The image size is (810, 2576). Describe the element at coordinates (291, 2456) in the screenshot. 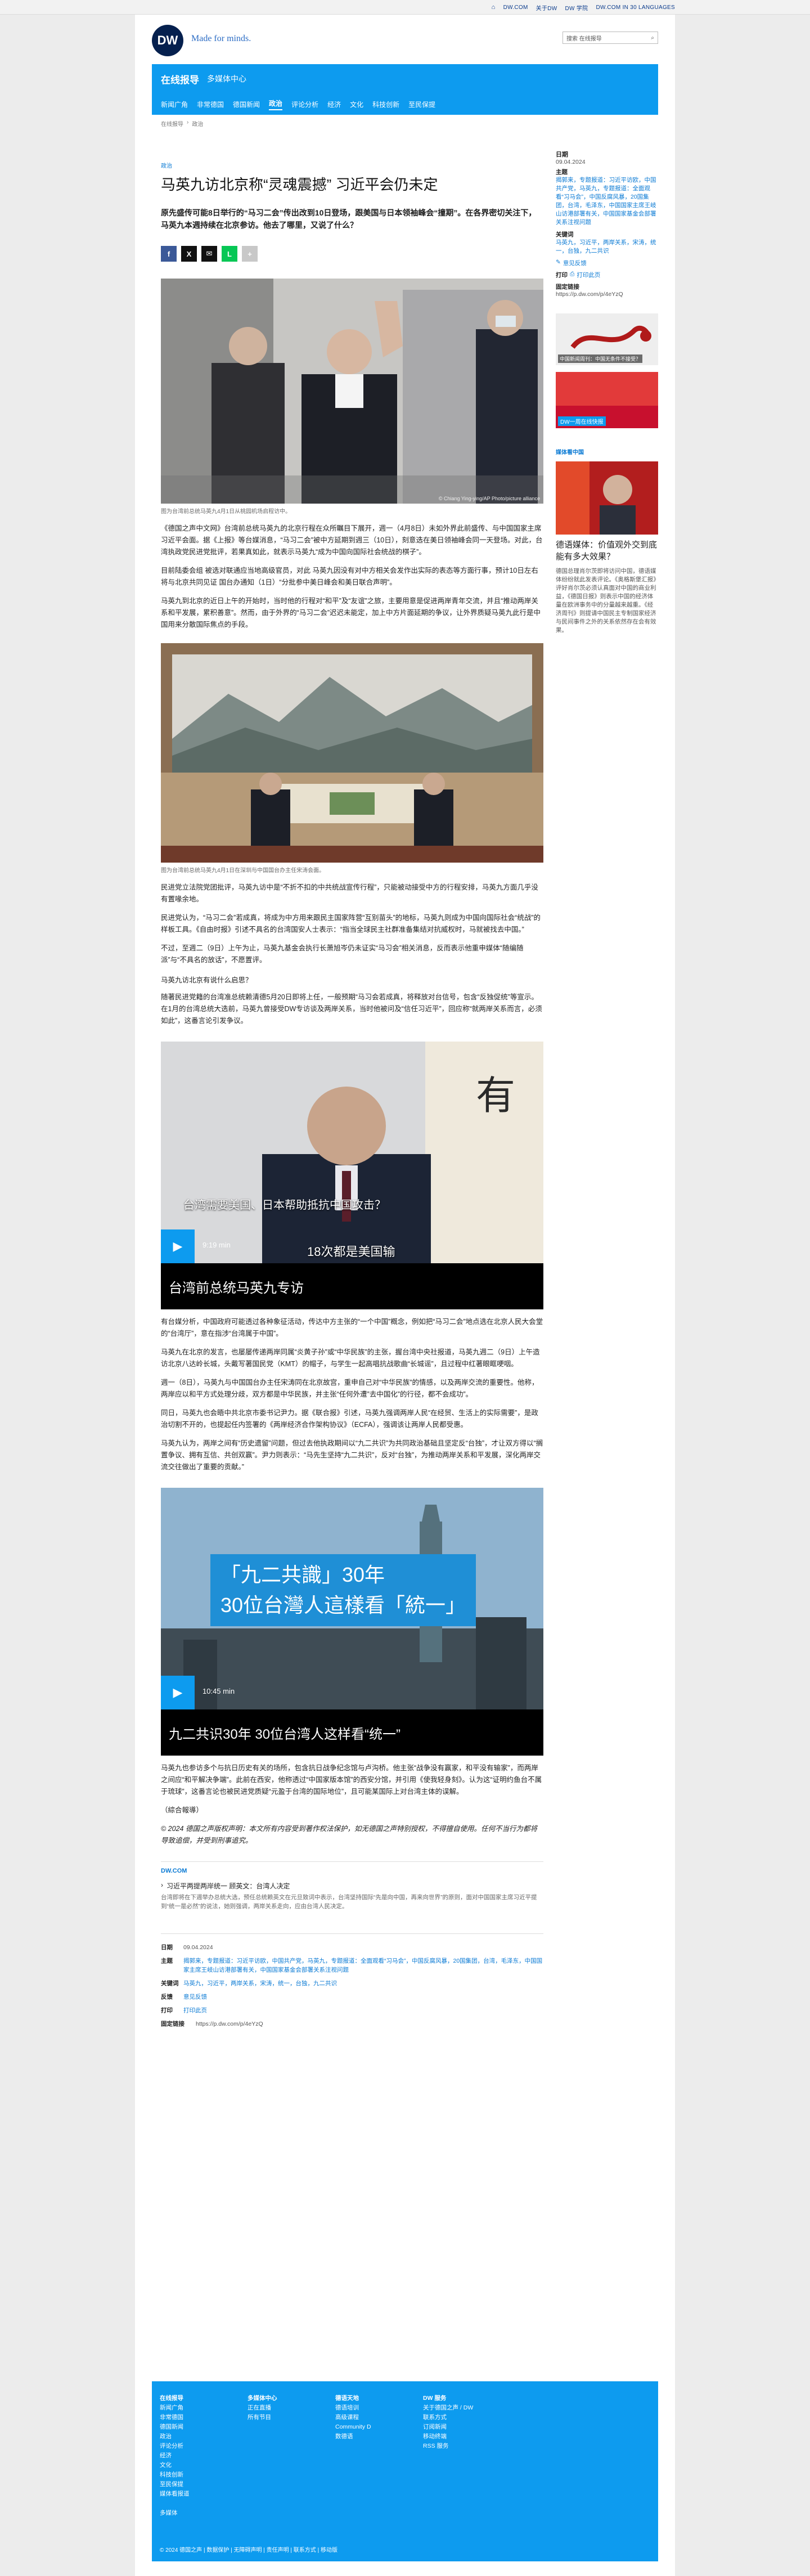

I see `footer-column: 多媒体中心 正在直播 所有节目` at that location.